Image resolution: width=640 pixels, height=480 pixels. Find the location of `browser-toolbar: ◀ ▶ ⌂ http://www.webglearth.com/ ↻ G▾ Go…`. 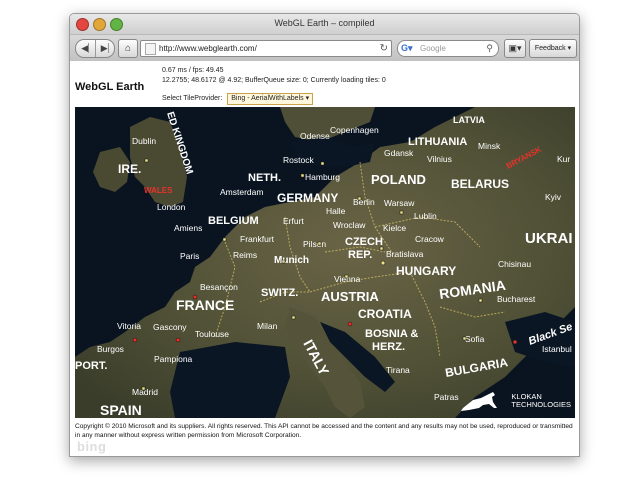

browser-toolbar: ◀ ▶ ⌂ http://www.webglearth.com/ ↻ G▾ Go… is located at coordinates (324, 48).